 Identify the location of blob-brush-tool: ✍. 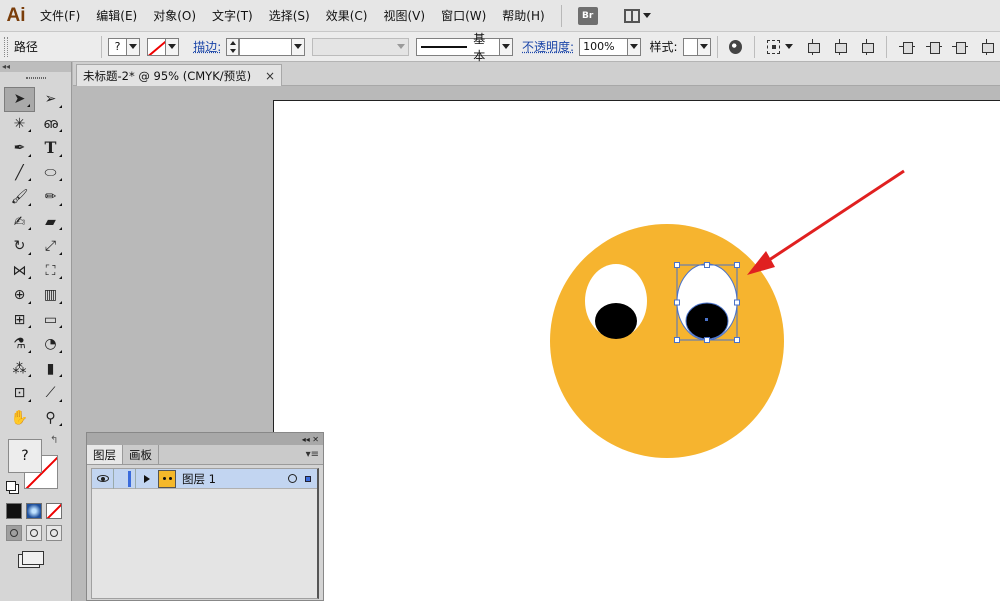
(19, 222).